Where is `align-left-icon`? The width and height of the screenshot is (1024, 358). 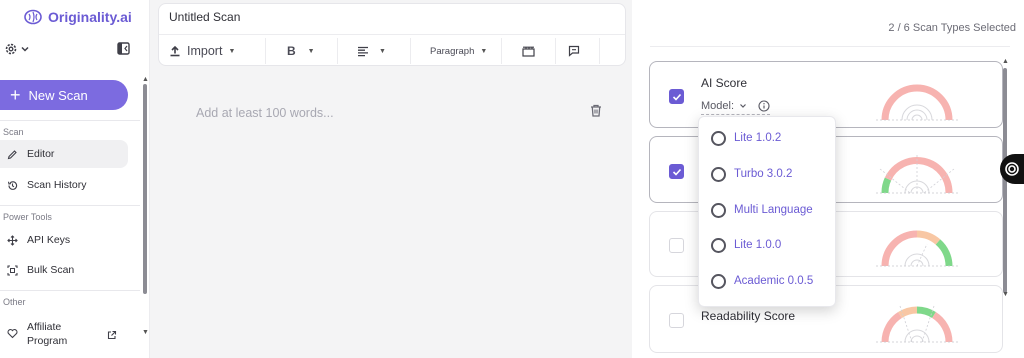 align-left-icon is located at coordinates (363, 51).